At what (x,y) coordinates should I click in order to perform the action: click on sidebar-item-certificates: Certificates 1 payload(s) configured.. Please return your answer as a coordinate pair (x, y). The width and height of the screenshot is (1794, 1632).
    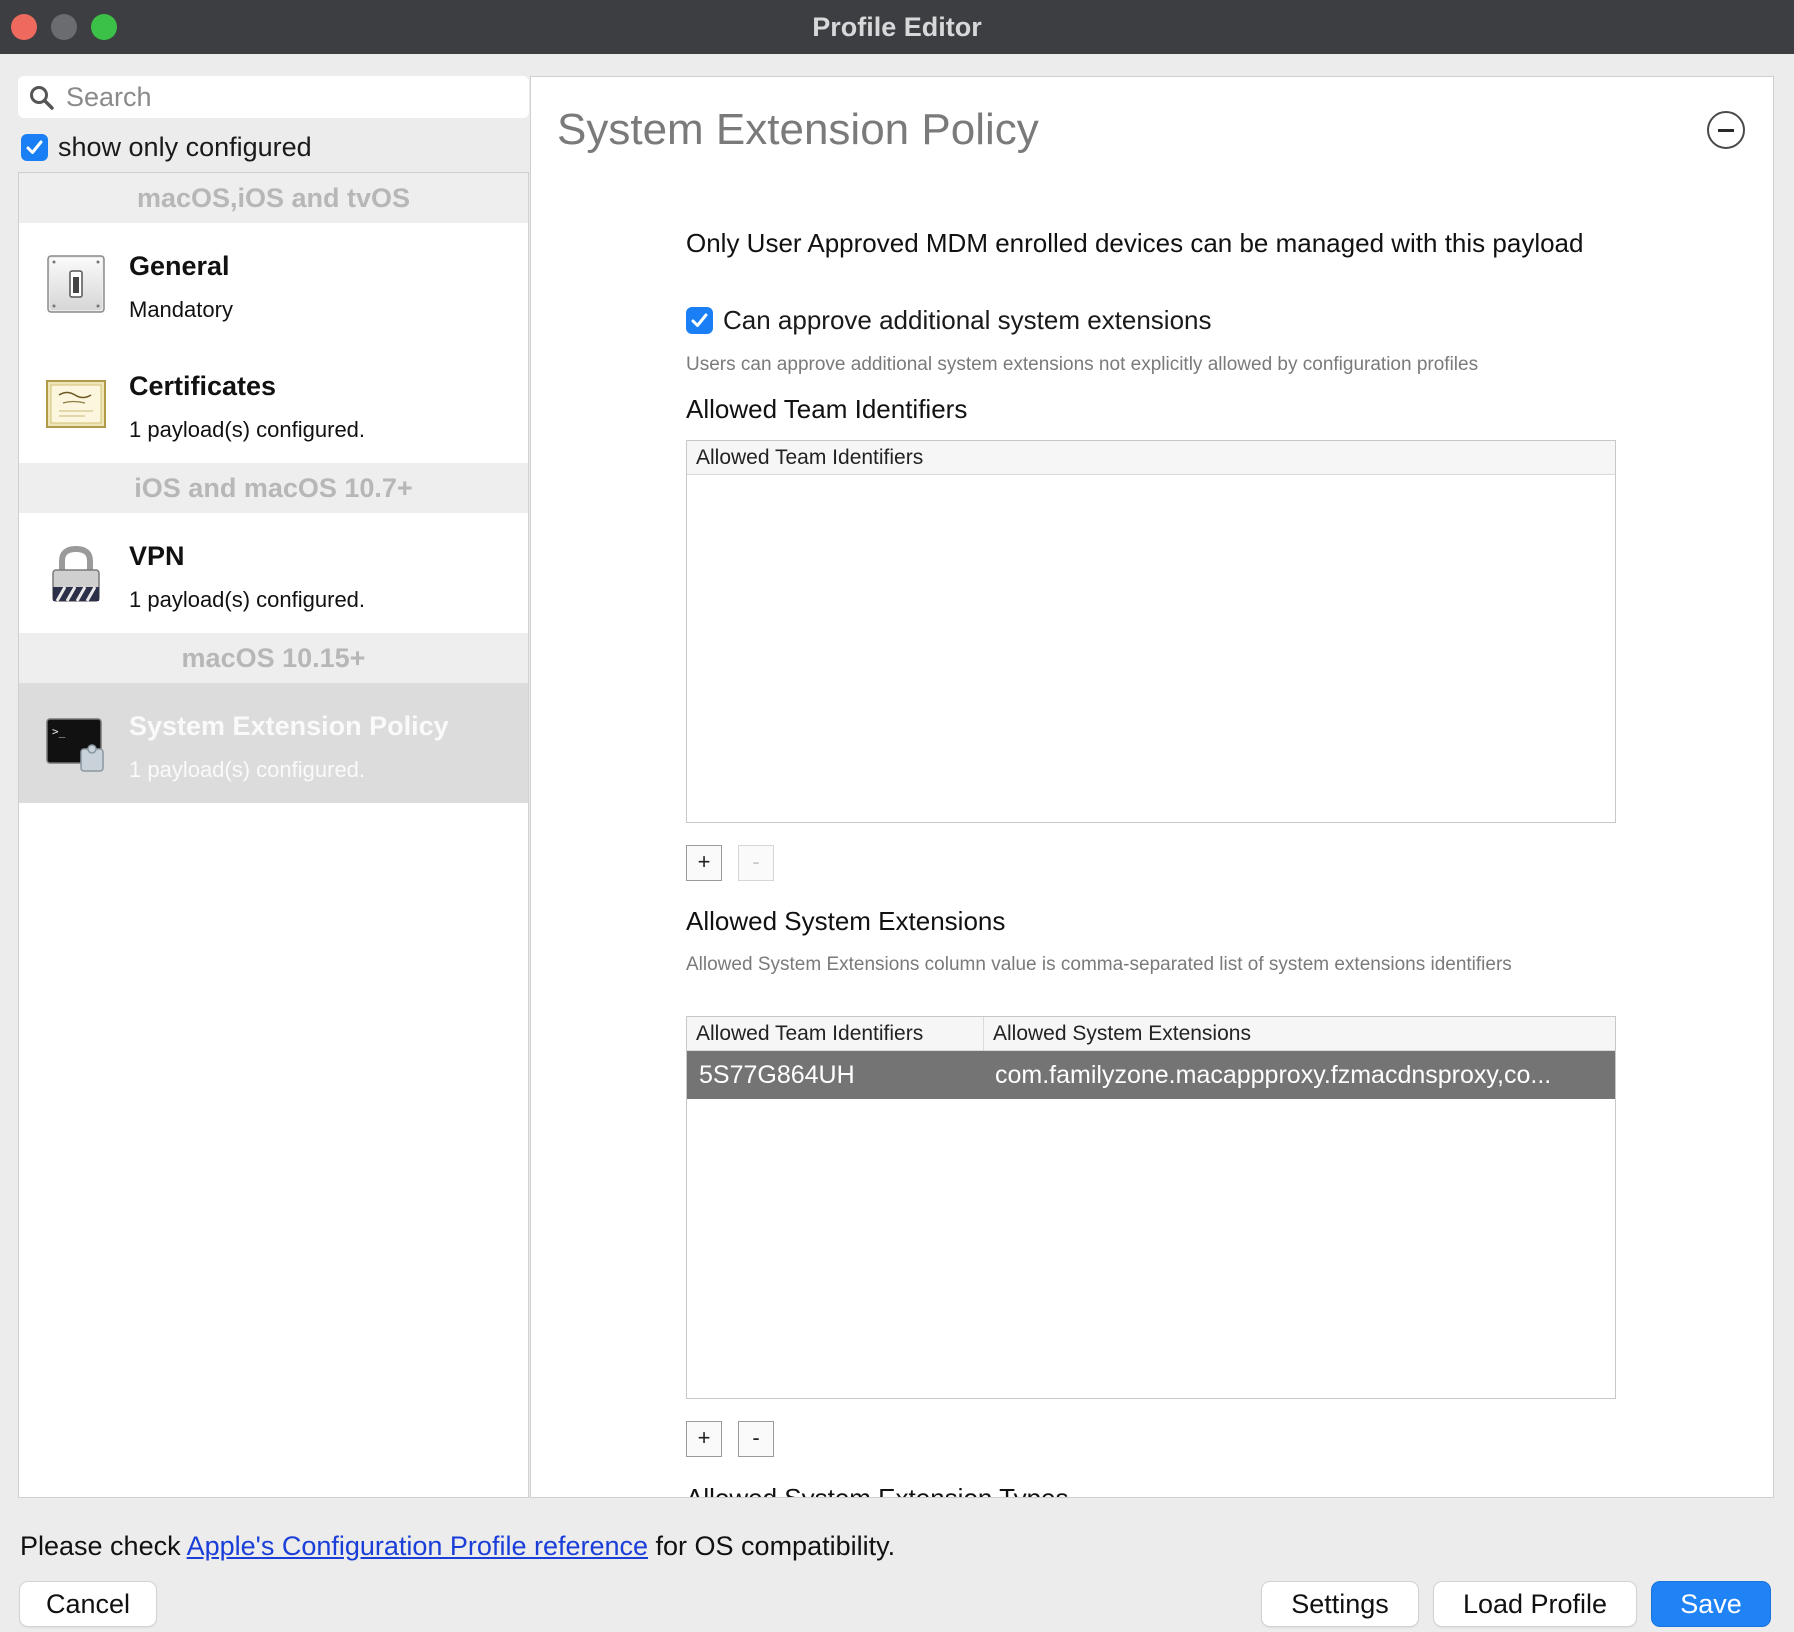
    Looking at the image, I should click on (273, 403).